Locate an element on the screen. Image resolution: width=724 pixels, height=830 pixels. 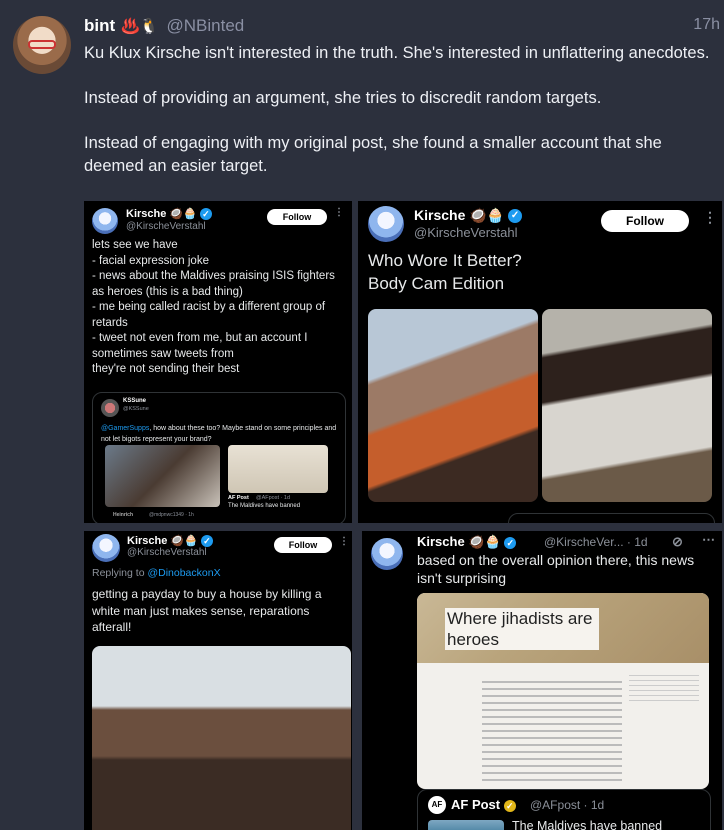
quoted-thumbnail is located at coordinates (466, 825).